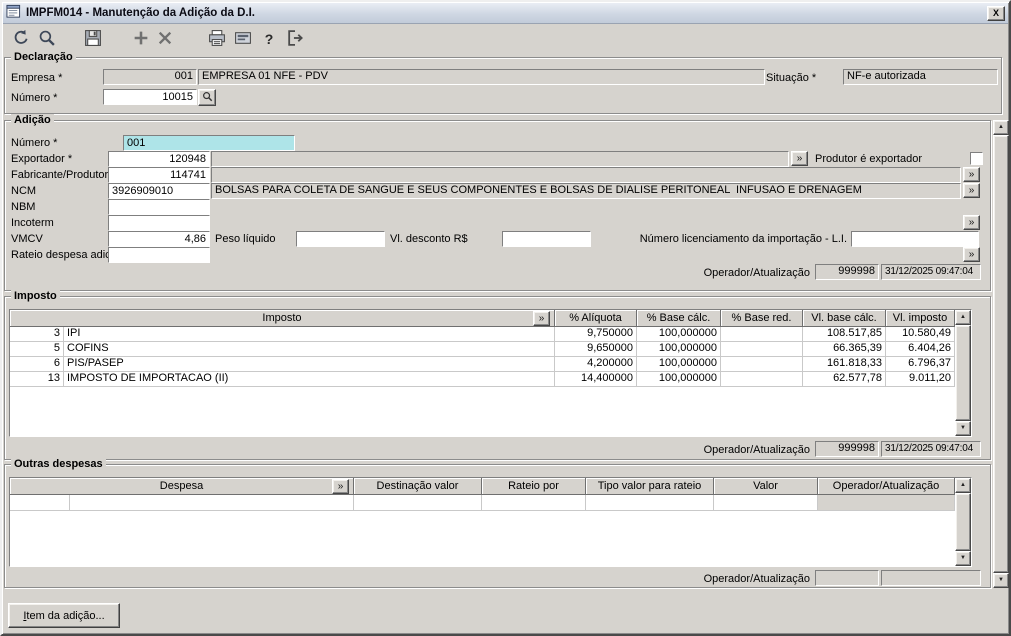  What do you see at coordinates (217, 39) in the screenshot?
I see `print-button` at bounding box center [217, 39].